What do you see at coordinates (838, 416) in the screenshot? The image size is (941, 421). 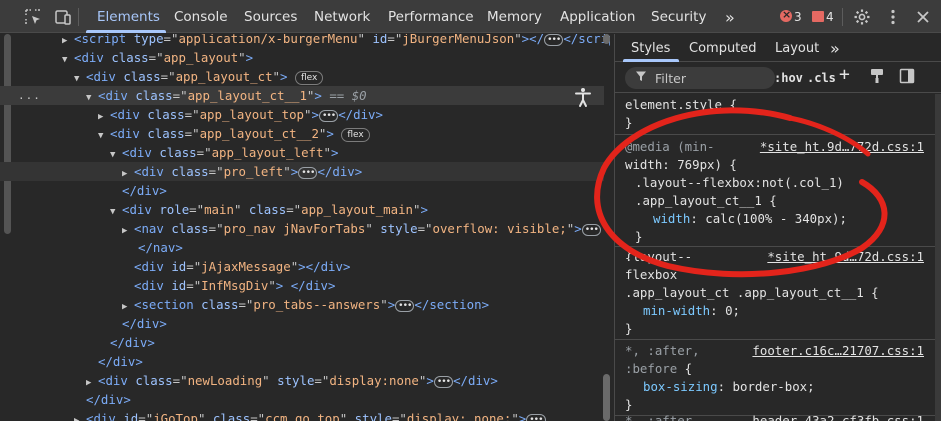 I see `header-rule-source-link: header.43a2…cf3fb.css:1` at bounding box center [838, 416].